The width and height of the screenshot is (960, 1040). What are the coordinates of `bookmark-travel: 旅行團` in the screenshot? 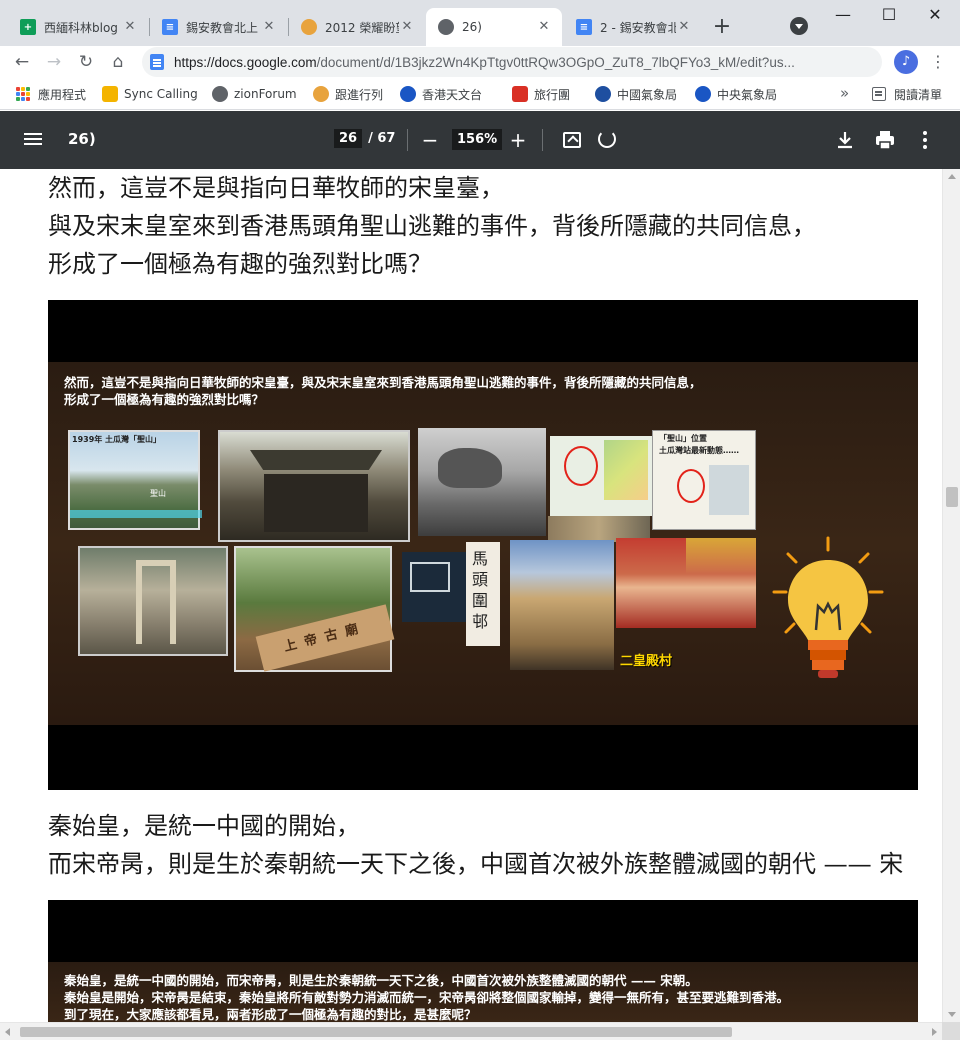 It's located at (541, 94).